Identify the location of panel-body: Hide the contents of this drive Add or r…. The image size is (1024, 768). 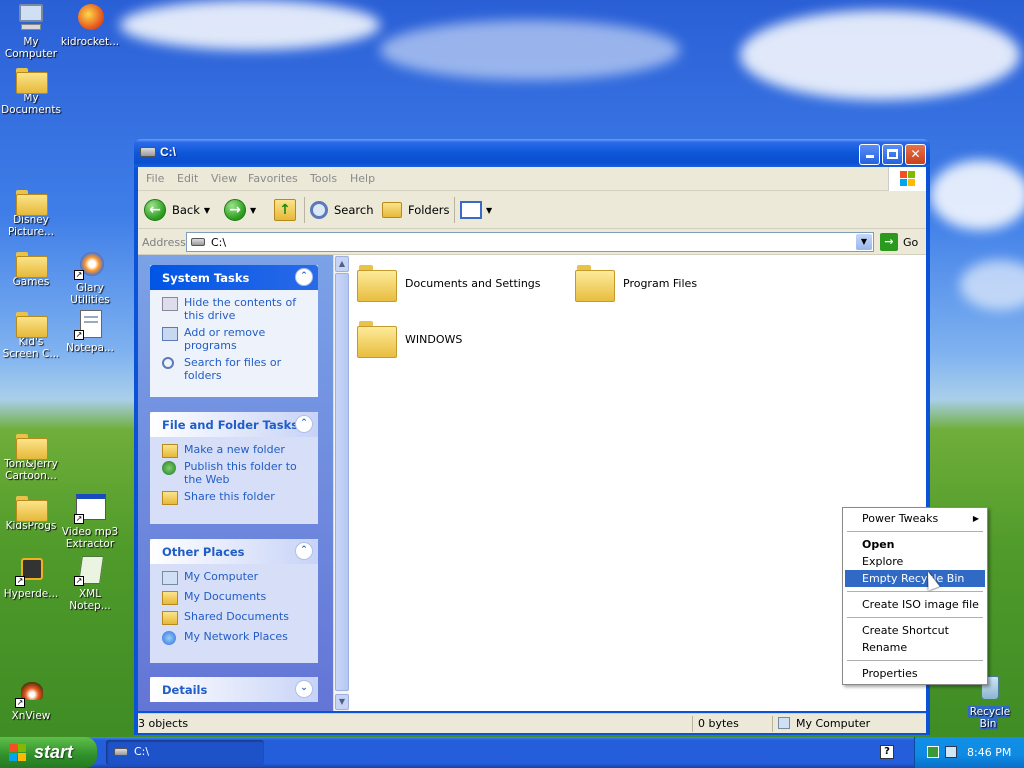
(234, 343).